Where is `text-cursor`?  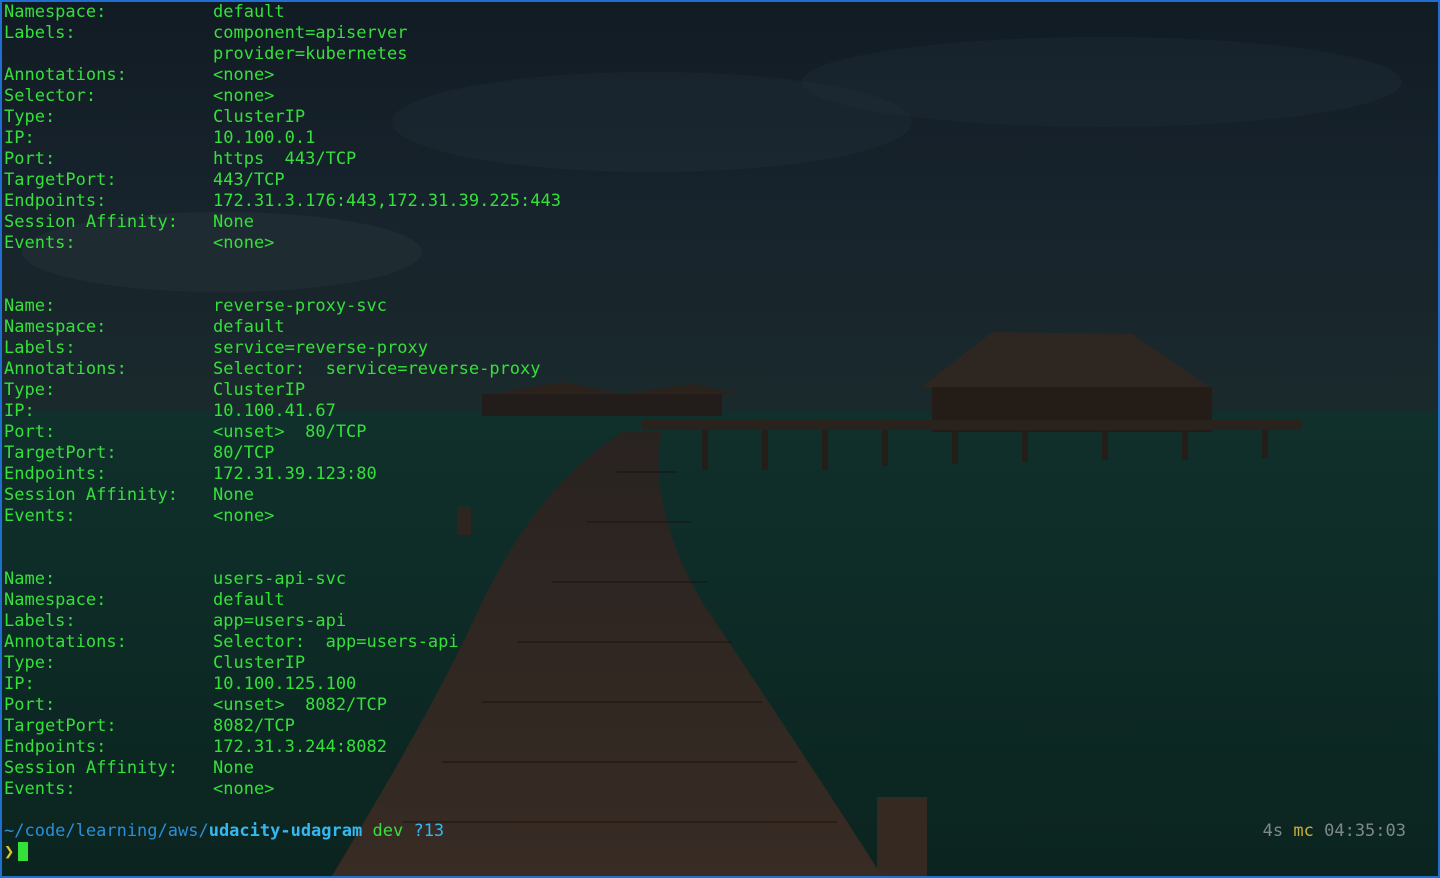
text-cursor is located at coordinates (23, 851).